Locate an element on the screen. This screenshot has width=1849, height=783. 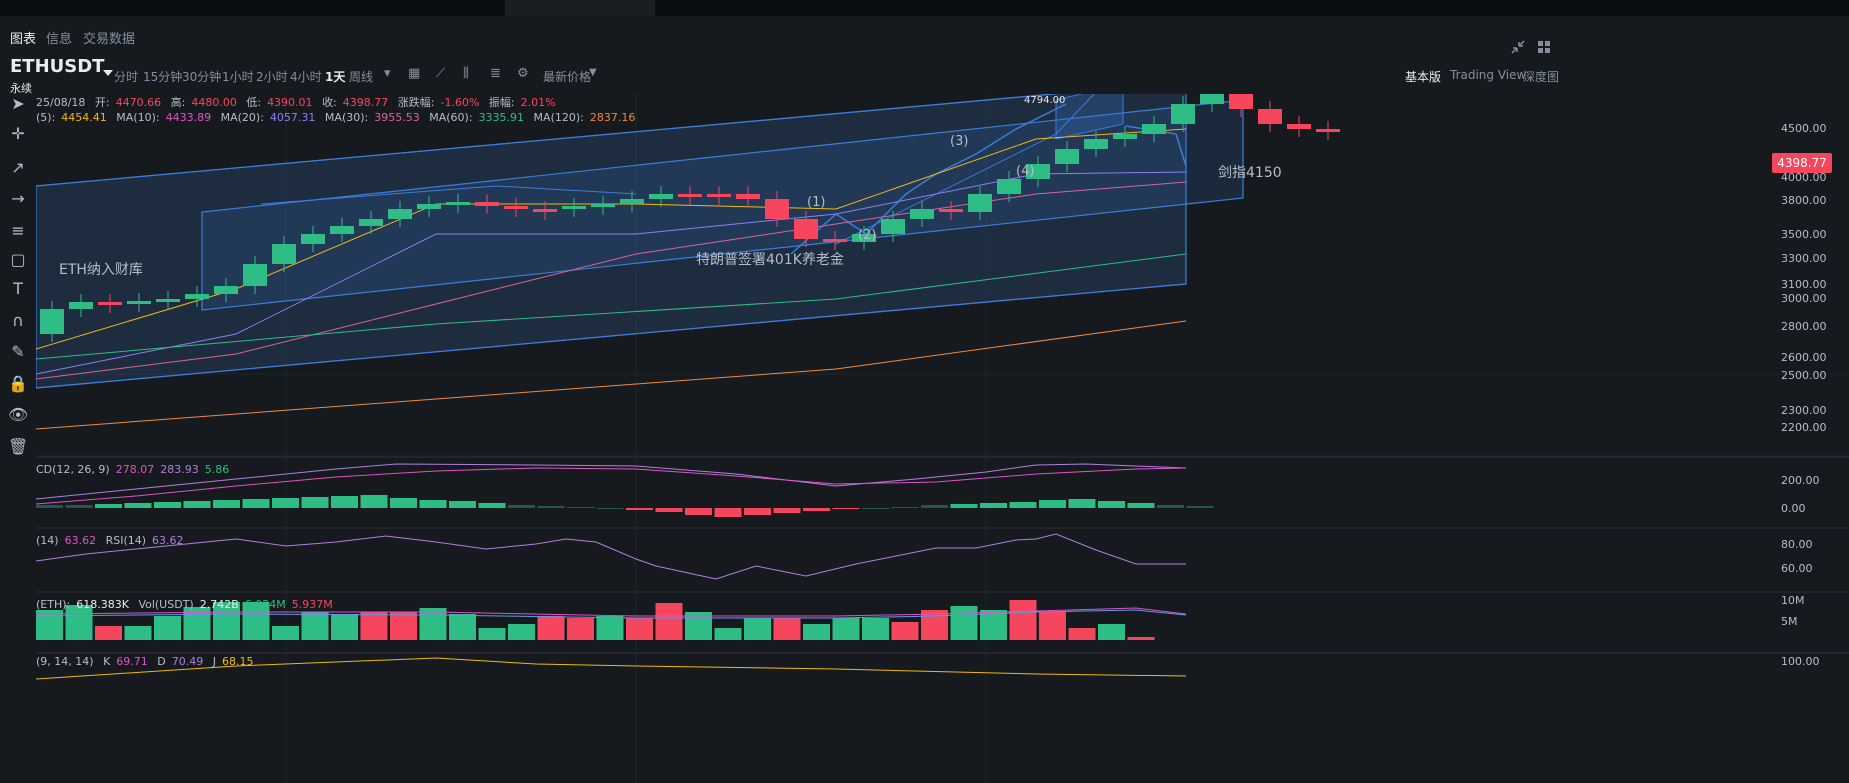
trendline-icon: ↗ is located at coordinates (18, 168).